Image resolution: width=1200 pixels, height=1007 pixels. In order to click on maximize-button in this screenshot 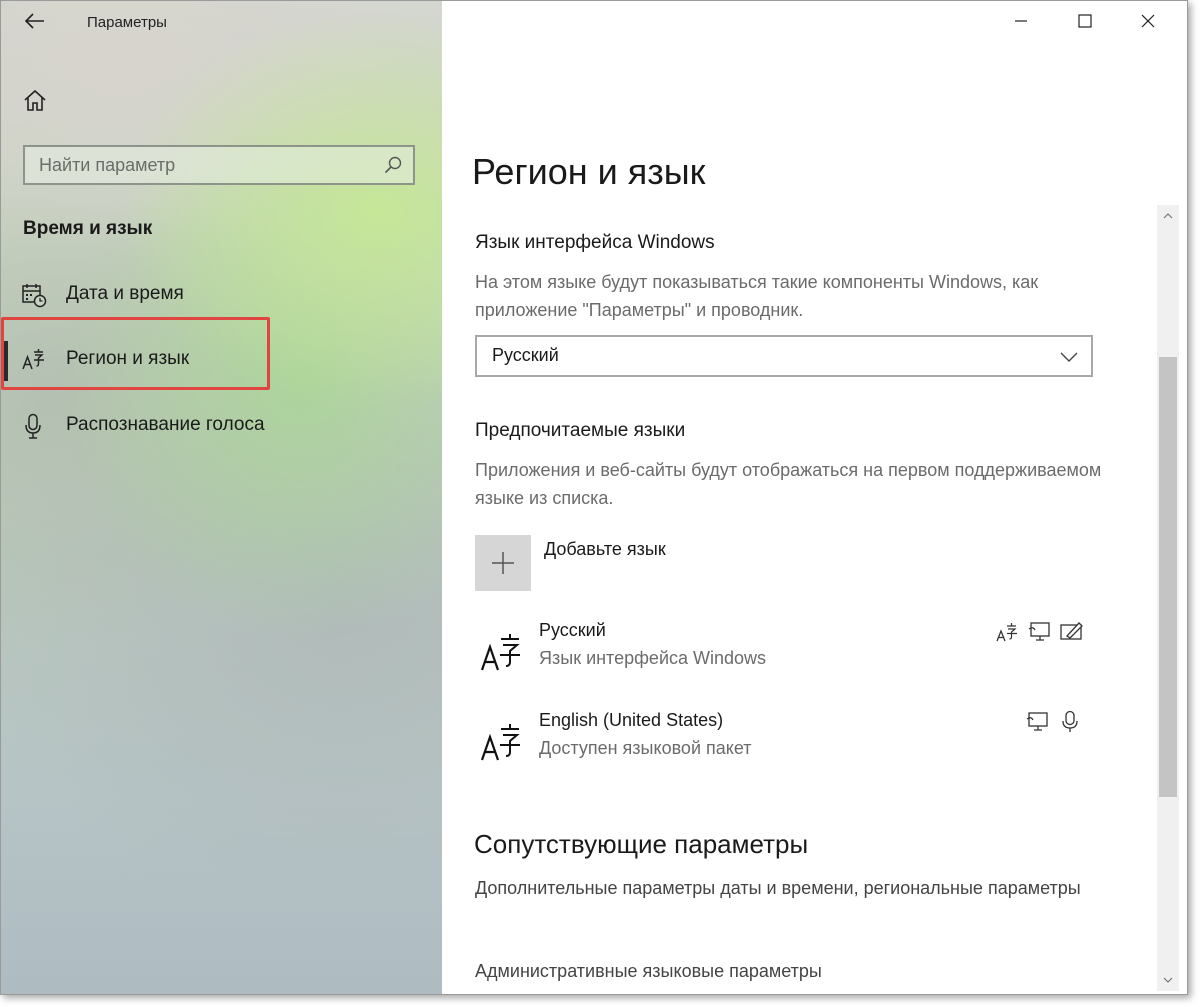, I will do `click(1085, 21)`.